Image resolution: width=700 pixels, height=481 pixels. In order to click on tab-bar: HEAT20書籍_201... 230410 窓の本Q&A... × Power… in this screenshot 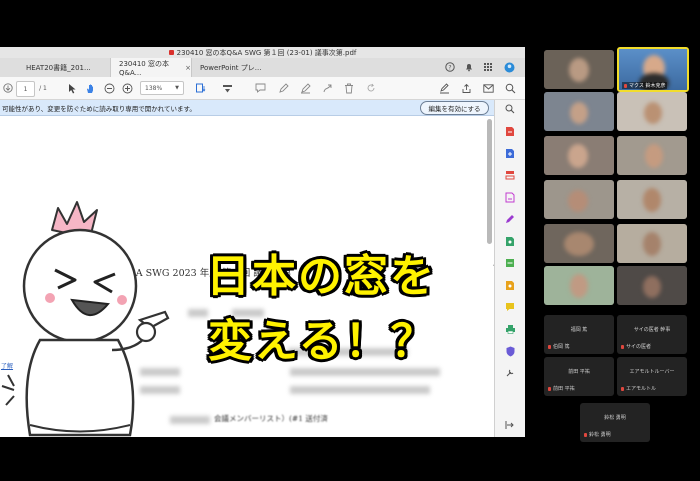, I will do `click(262, 68)`.